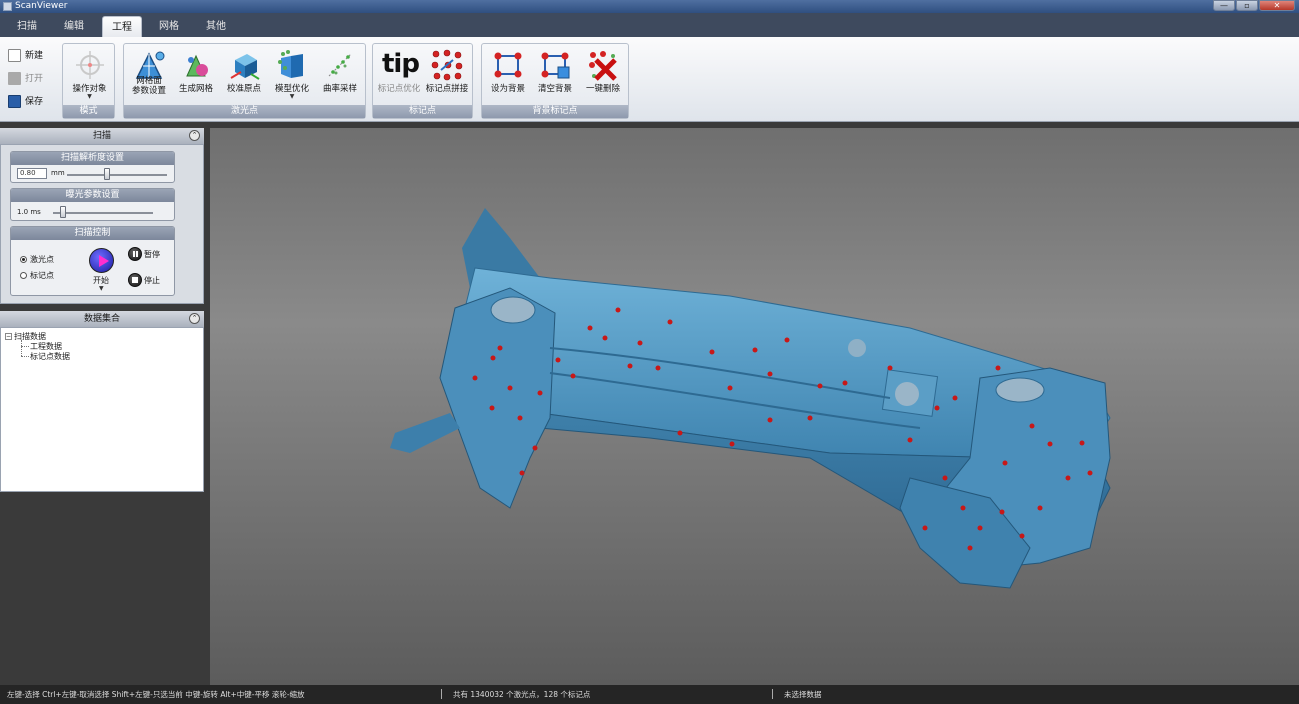  What do you see at coordinates (63, 212) in the screenshot?
I see `exposure-slider-thumb` at bounding box center [63, 212].